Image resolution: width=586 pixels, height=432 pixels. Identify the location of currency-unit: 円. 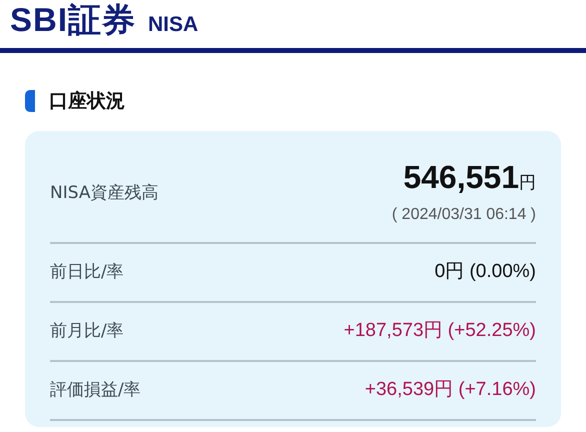
(527, 183).